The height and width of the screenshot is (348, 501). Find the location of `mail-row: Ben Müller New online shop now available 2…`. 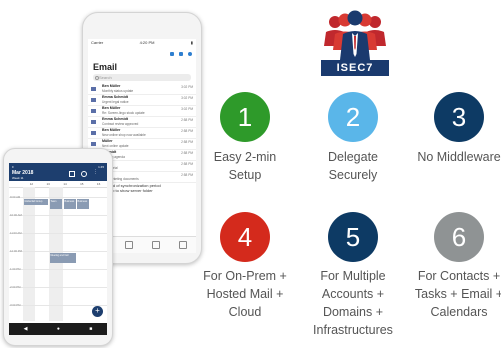

mail-row: Ben Müller New online shop now available 2… is located at coordinates (142, 133).